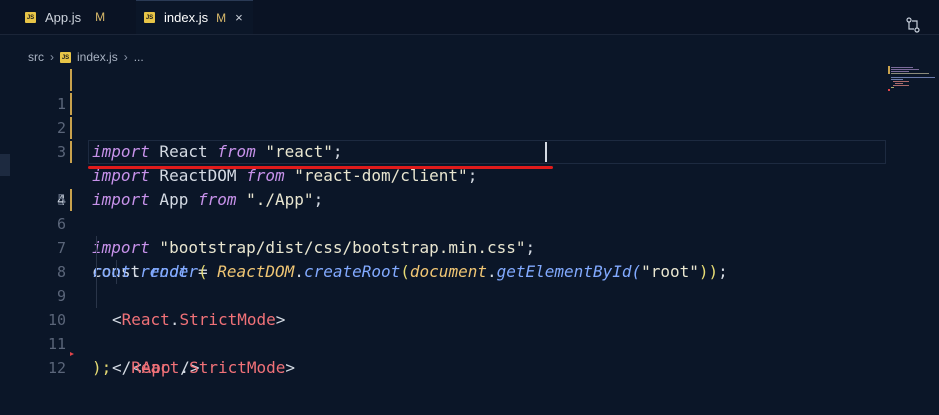 This screenshot has height=415, width=939. I want to click on punctuation-token: );, so click(102, 367).